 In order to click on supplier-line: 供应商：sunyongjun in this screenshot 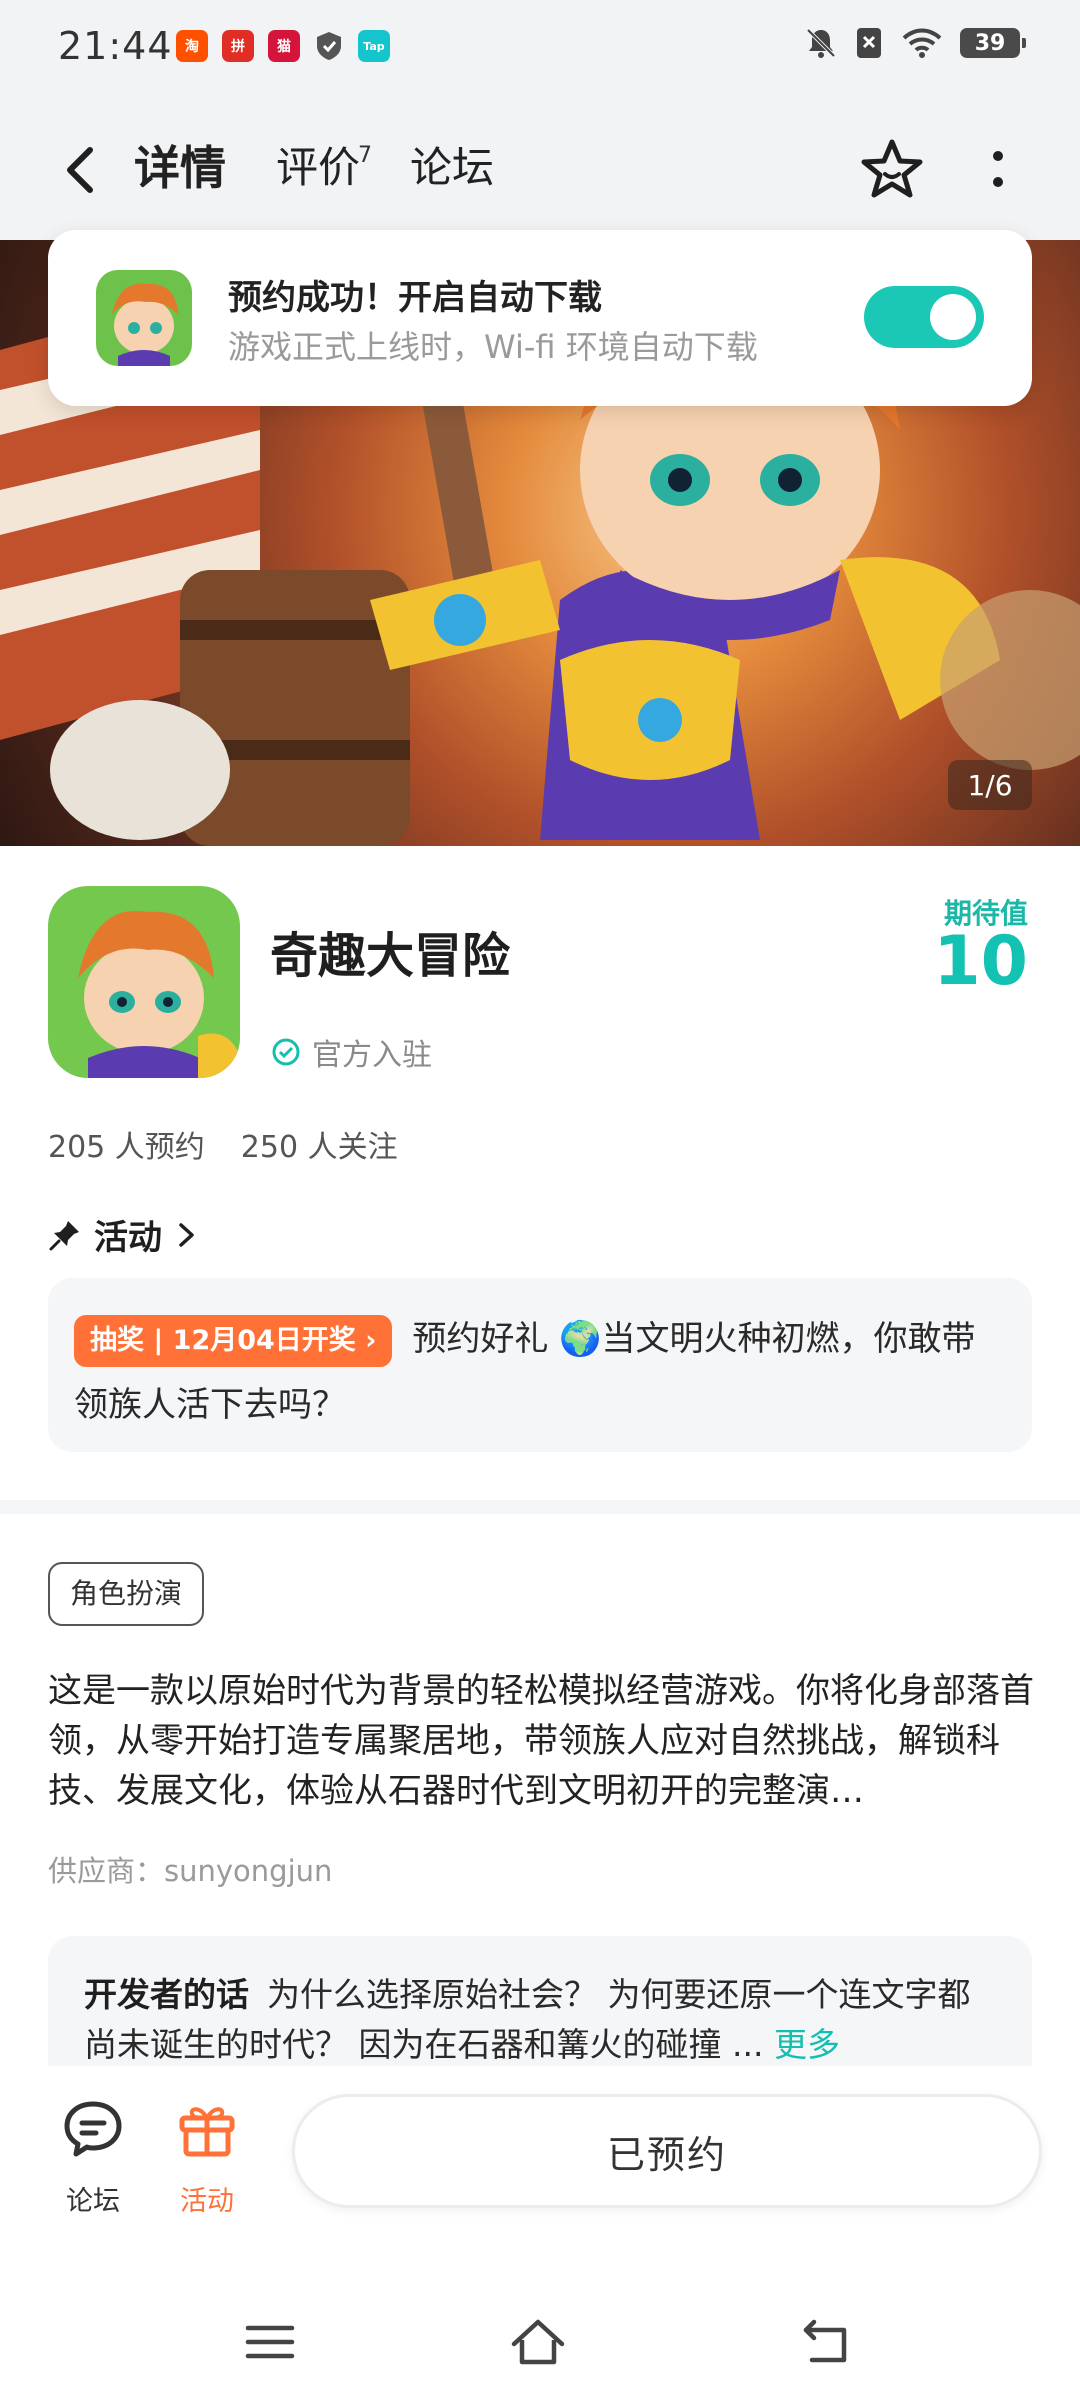, I will do `click(190, 1869)`.